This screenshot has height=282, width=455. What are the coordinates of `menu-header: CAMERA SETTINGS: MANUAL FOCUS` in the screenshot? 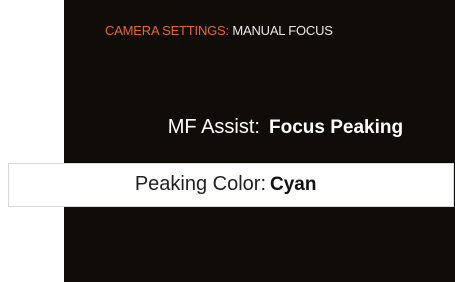 It's located at (219, 30).